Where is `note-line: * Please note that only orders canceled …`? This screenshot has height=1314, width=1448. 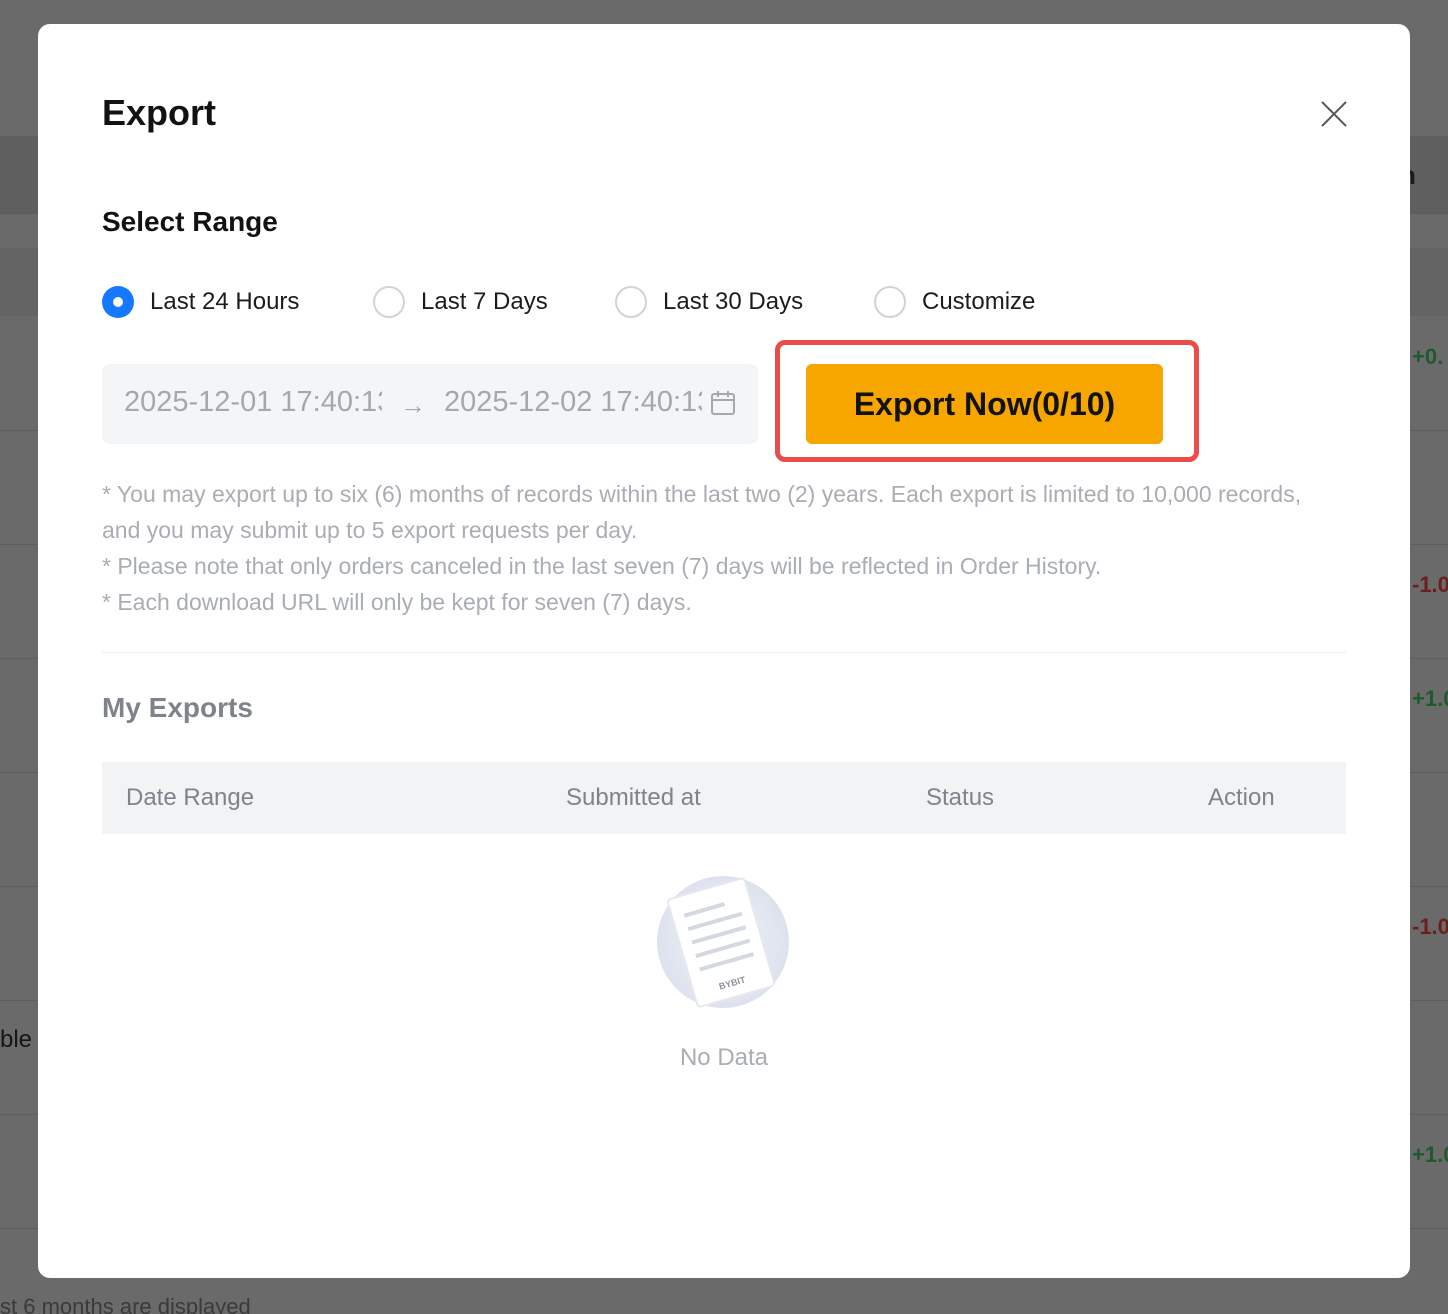 note-line: * Please note that only orders canceled … is located at coordinates (602, 566).